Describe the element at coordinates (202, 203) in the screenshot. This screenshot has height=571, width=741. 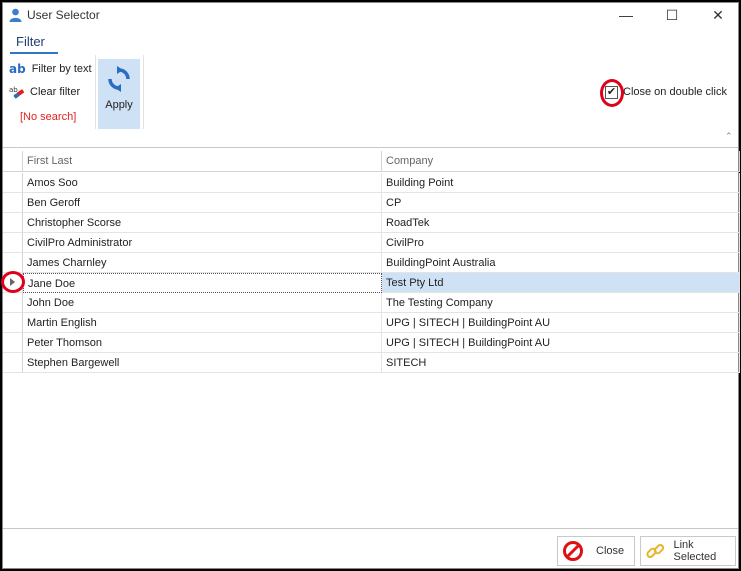
I see `cell-first-last: Ben Geroff` at that location.